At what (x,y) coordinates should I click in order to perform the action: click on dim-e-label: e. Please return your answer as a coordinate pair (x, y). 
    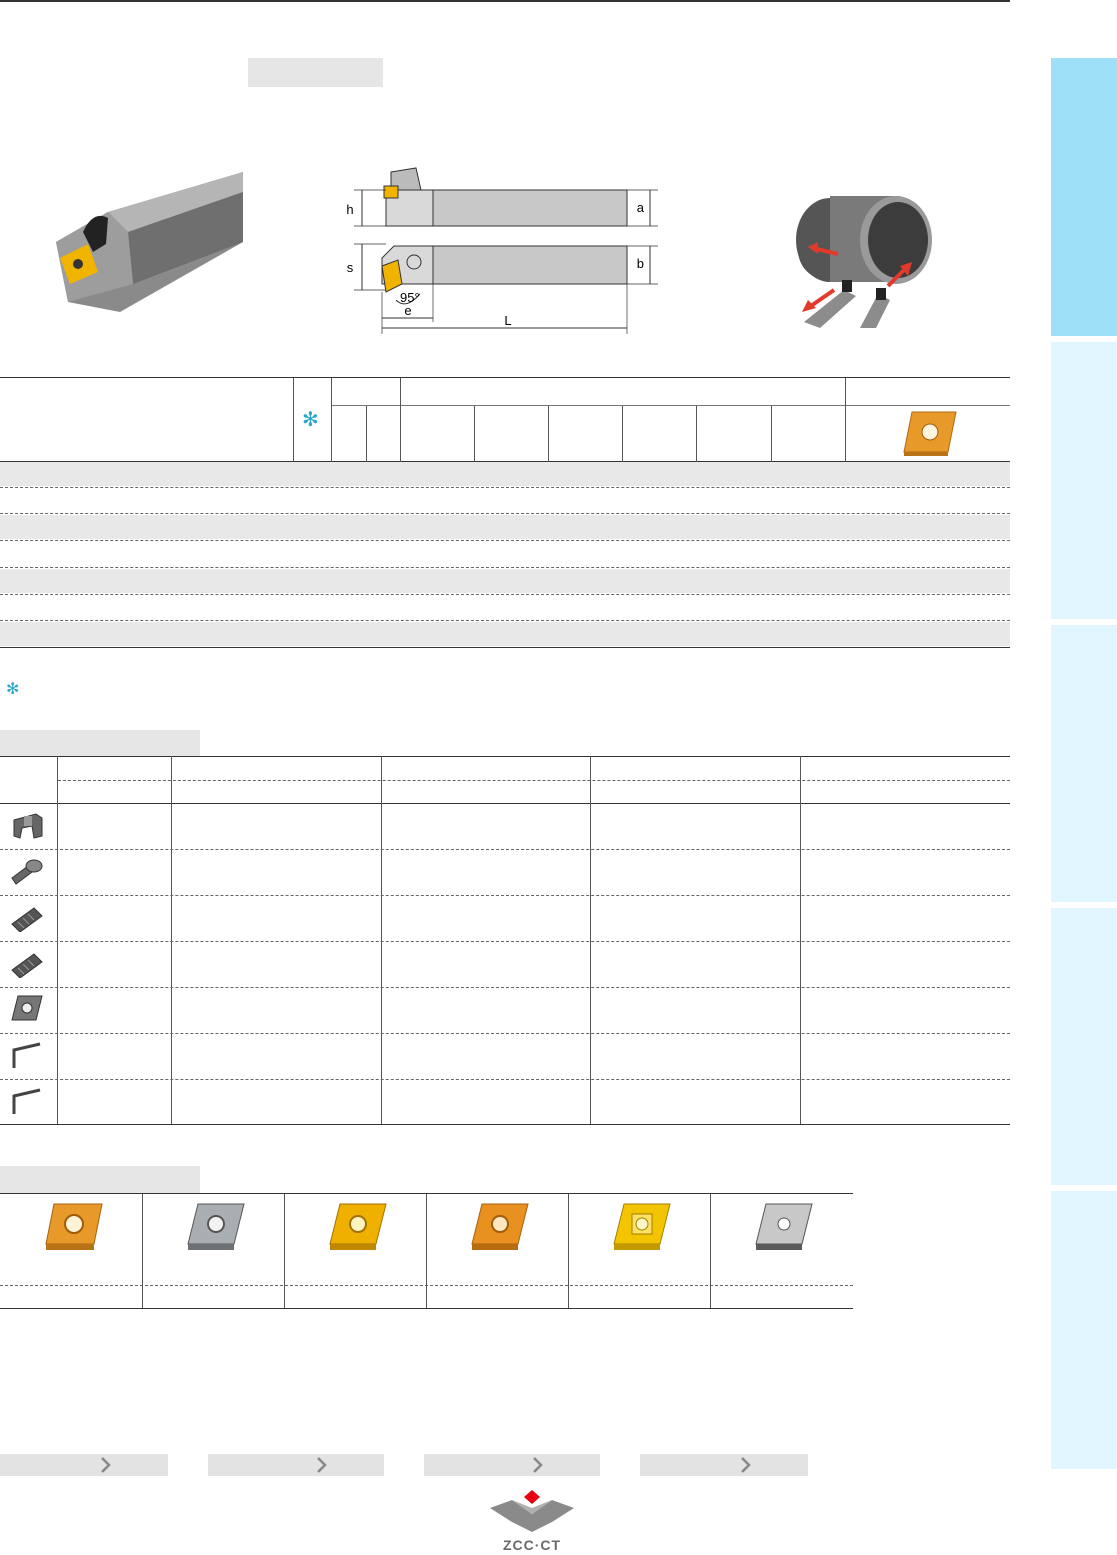
    Looking at the image, I should click on (407, 310).